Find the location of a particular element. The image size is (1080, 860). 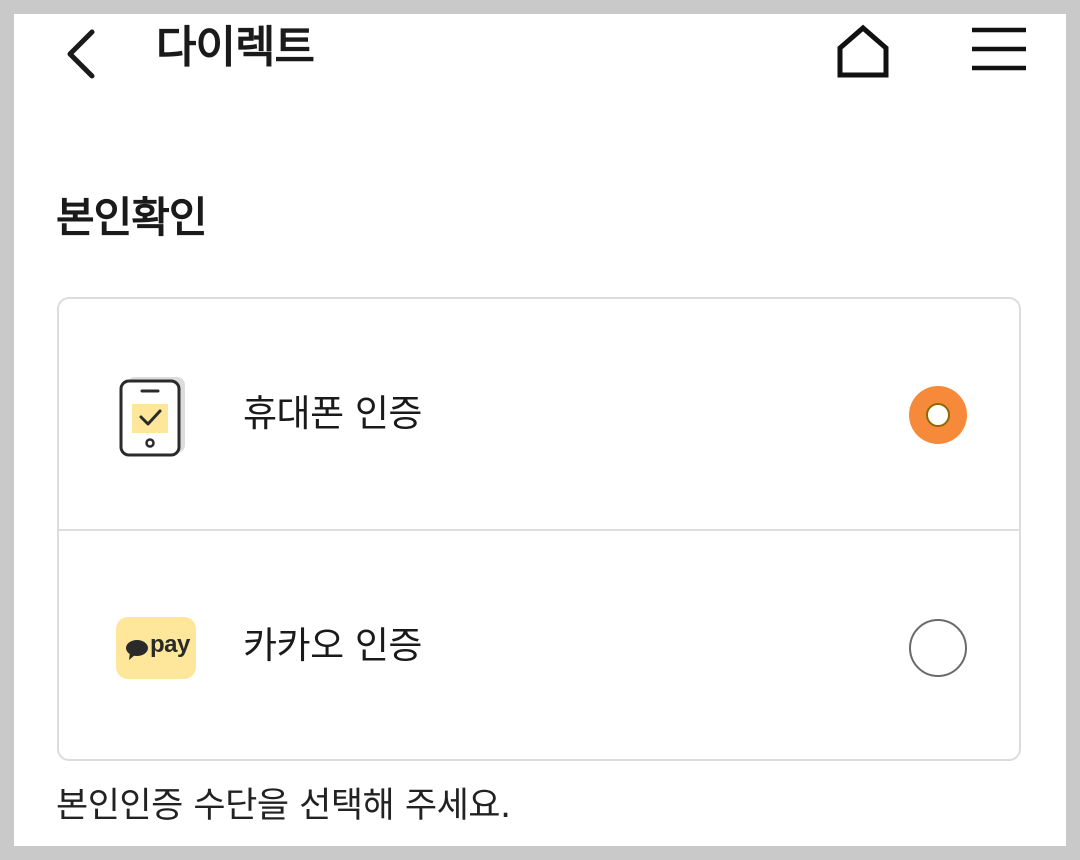

menu-button is located at coordinates (999, 50).